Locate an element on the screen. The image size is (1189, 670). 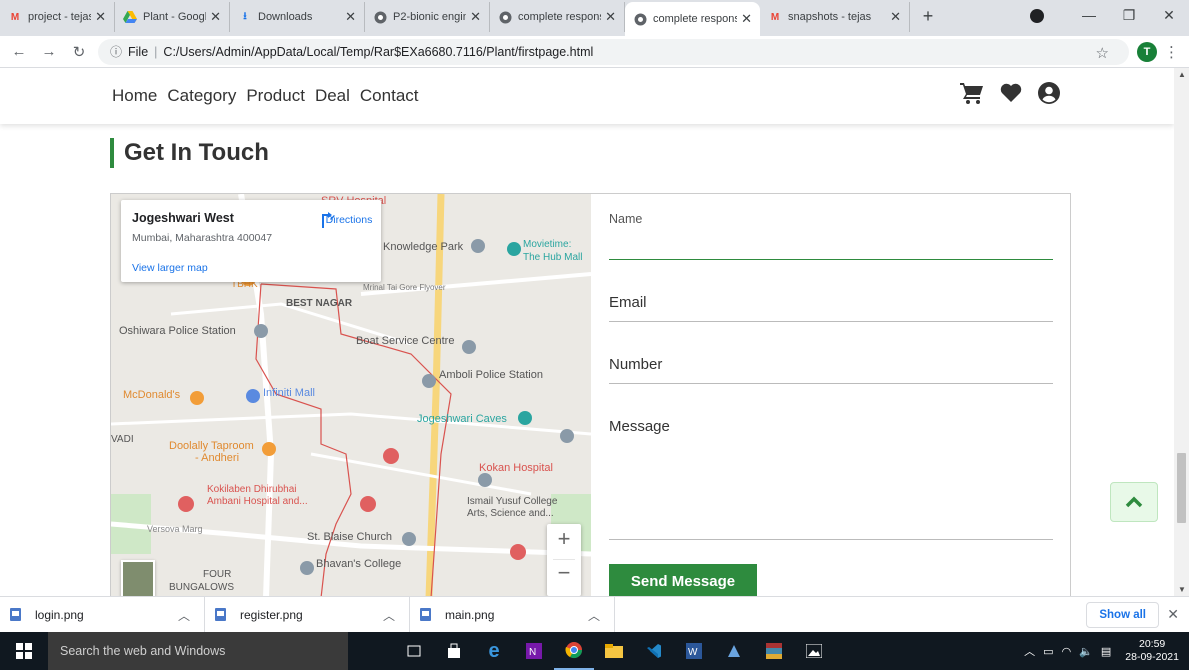
bookmark-star-icon: ☆ is located at coordinates (1102, 53).